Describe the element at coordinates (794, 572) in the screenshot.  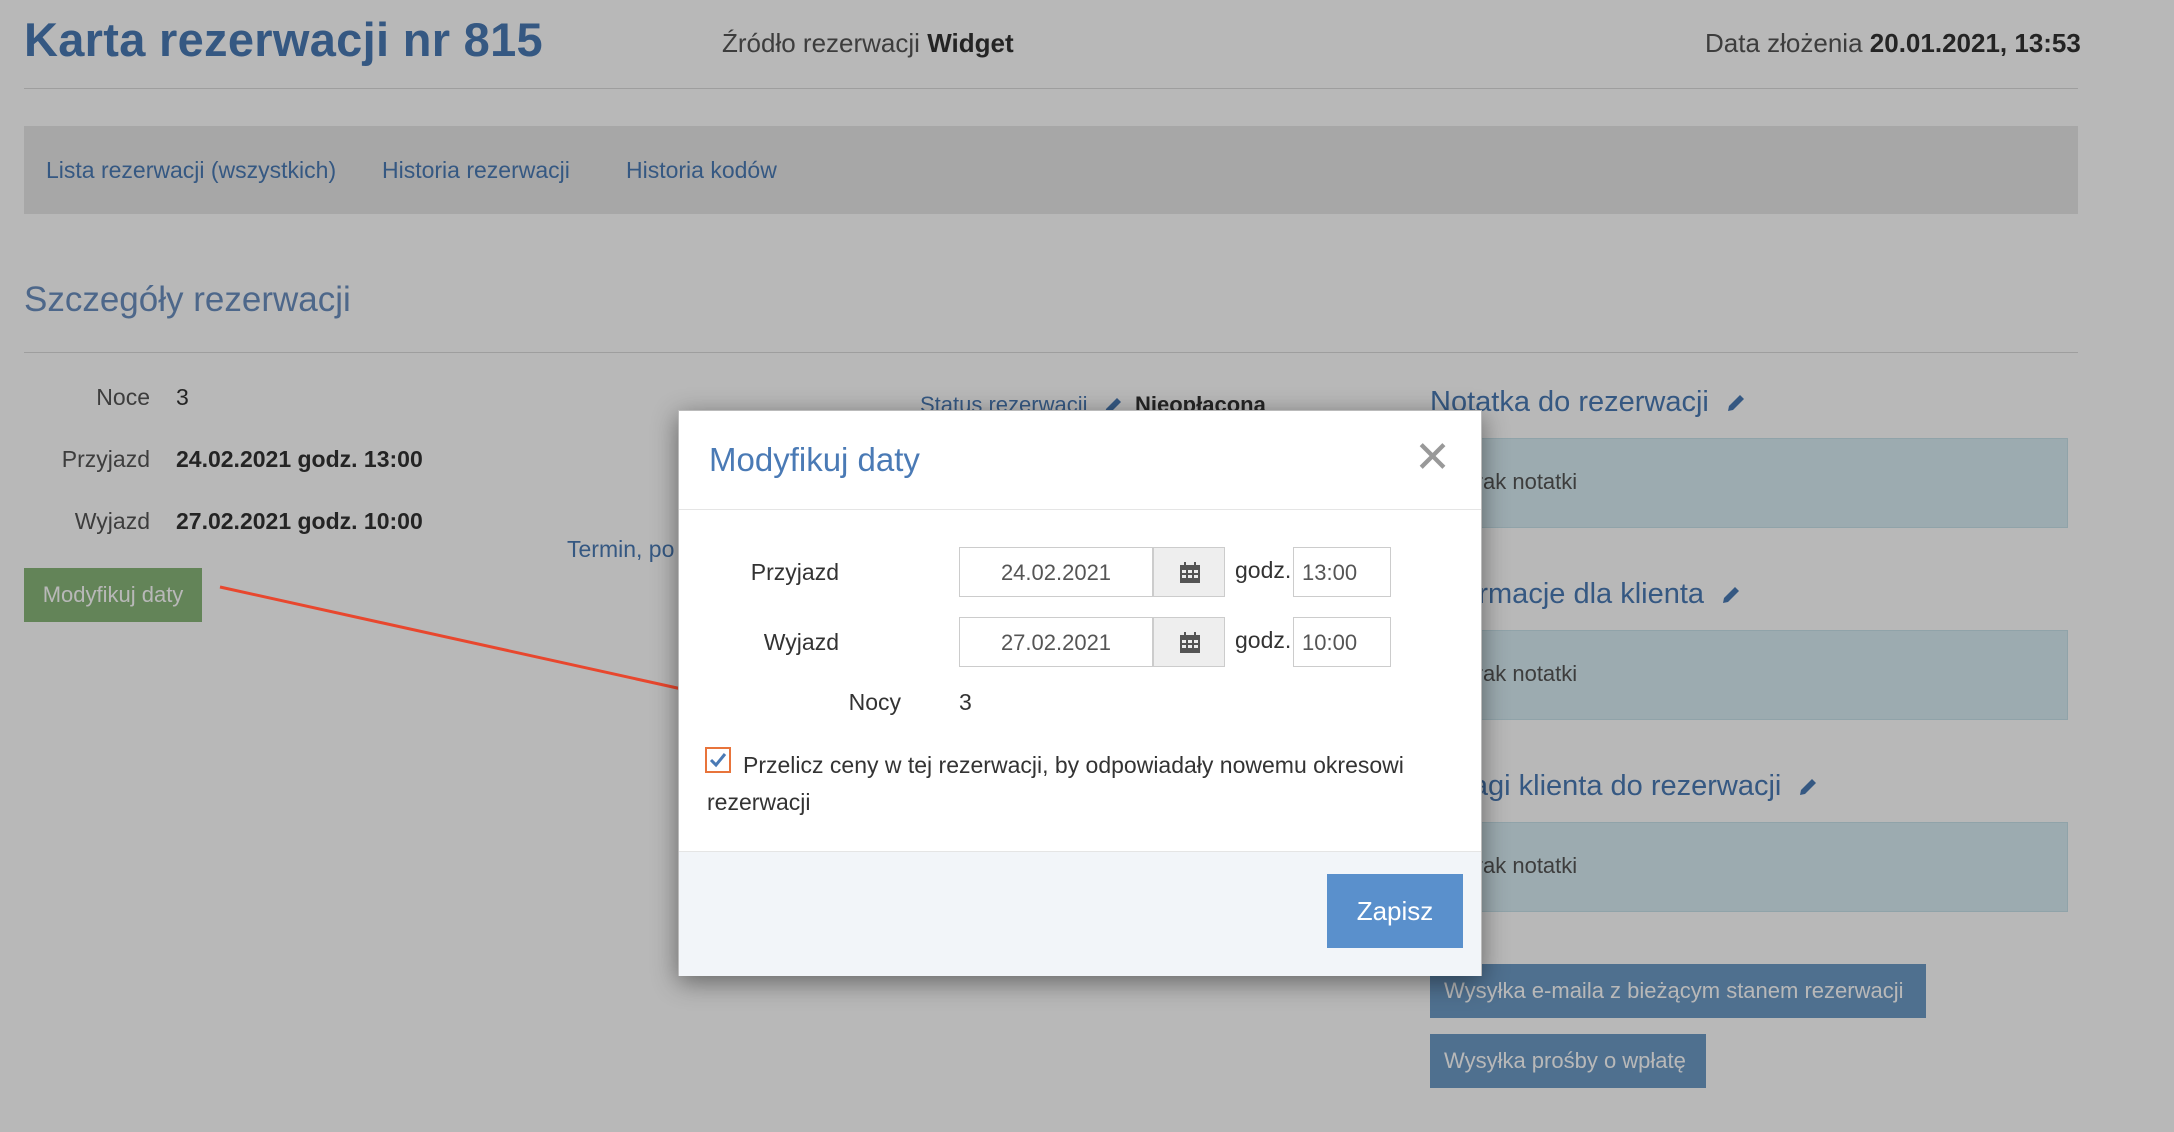
I see `modal-arrival-label: Przyjazd` at that location.